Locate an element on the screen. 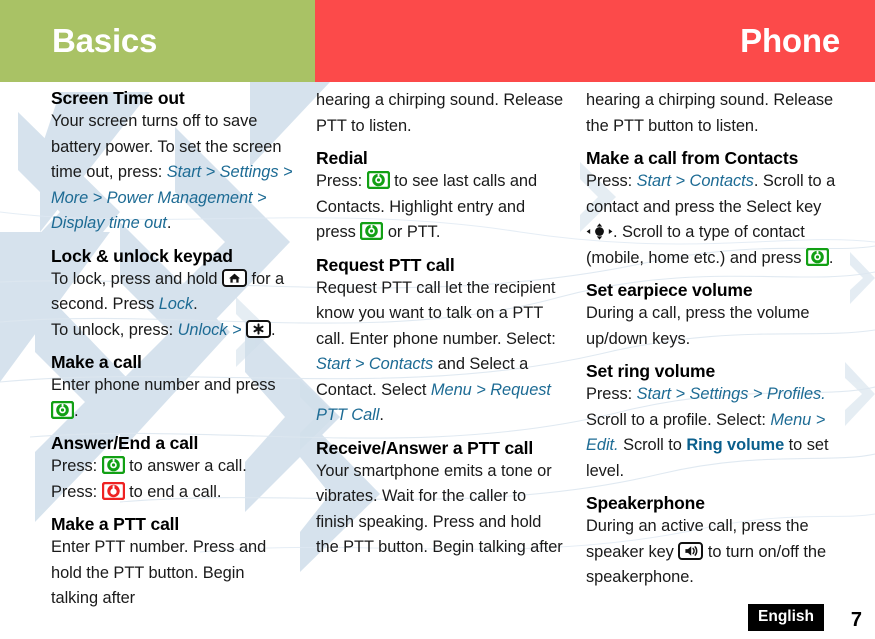  menu-path-text: Unlock > is located at coordinates (211, 329).